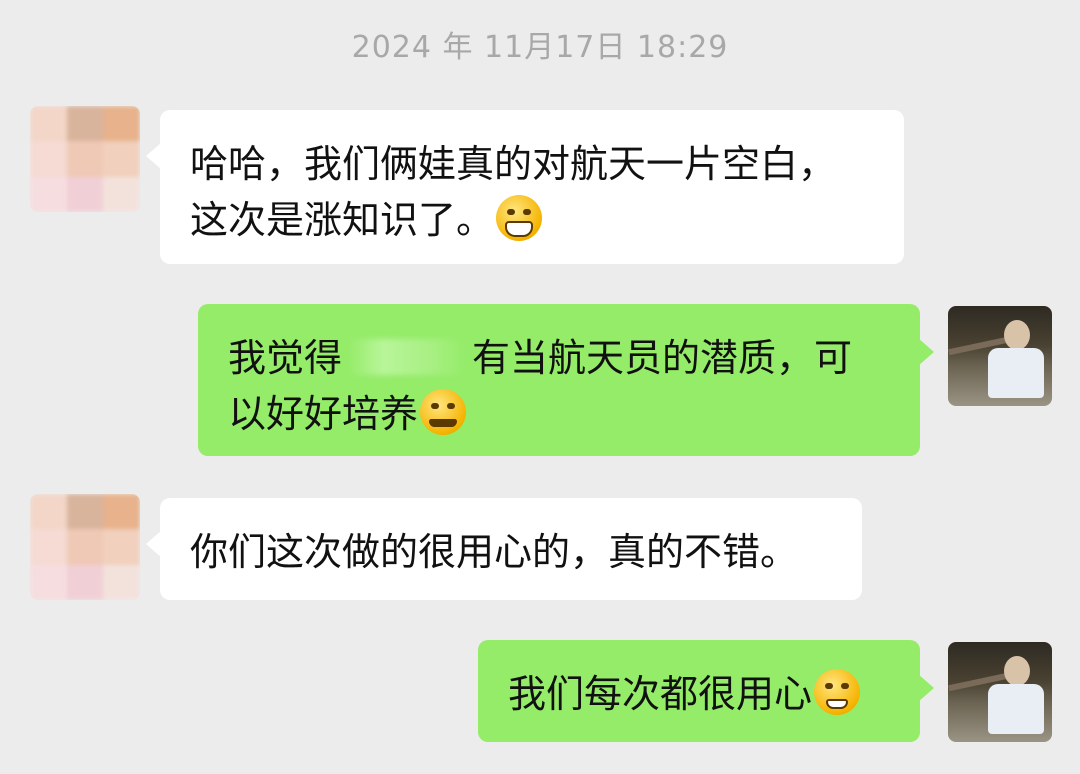 Image resolution: width=1080 pixels, height=774 pixels. I want to click on grin-emoji-icon, so click(519, 218).